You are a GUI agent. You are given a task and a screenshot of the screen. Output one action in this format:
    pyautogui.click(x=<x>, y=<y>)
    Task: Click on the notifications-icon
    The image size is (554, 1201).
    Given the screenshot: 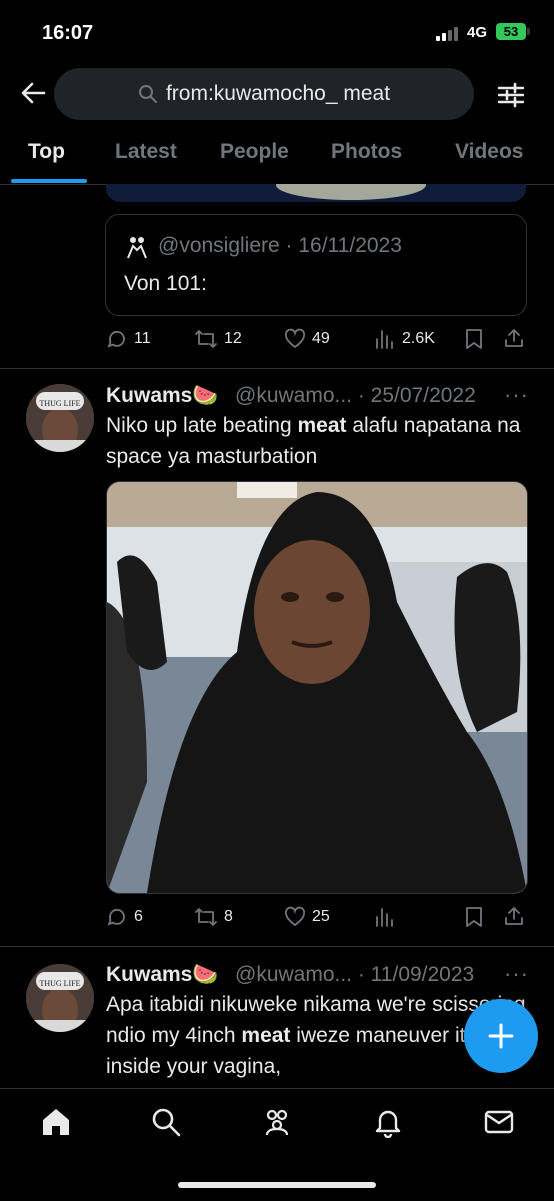 What is the action you would take?
    pyautogui.click(x=388, y=1122)
    